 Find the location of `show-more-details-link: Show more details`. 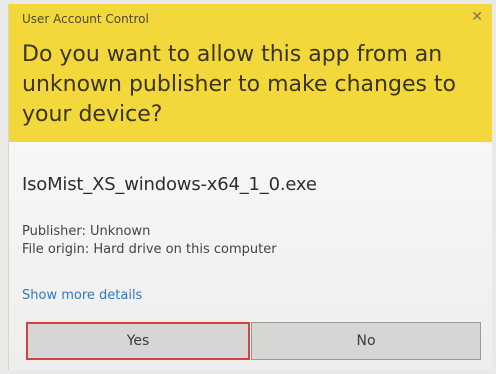

show-more-details-link: Show more details is located at coordinates (82, 295).